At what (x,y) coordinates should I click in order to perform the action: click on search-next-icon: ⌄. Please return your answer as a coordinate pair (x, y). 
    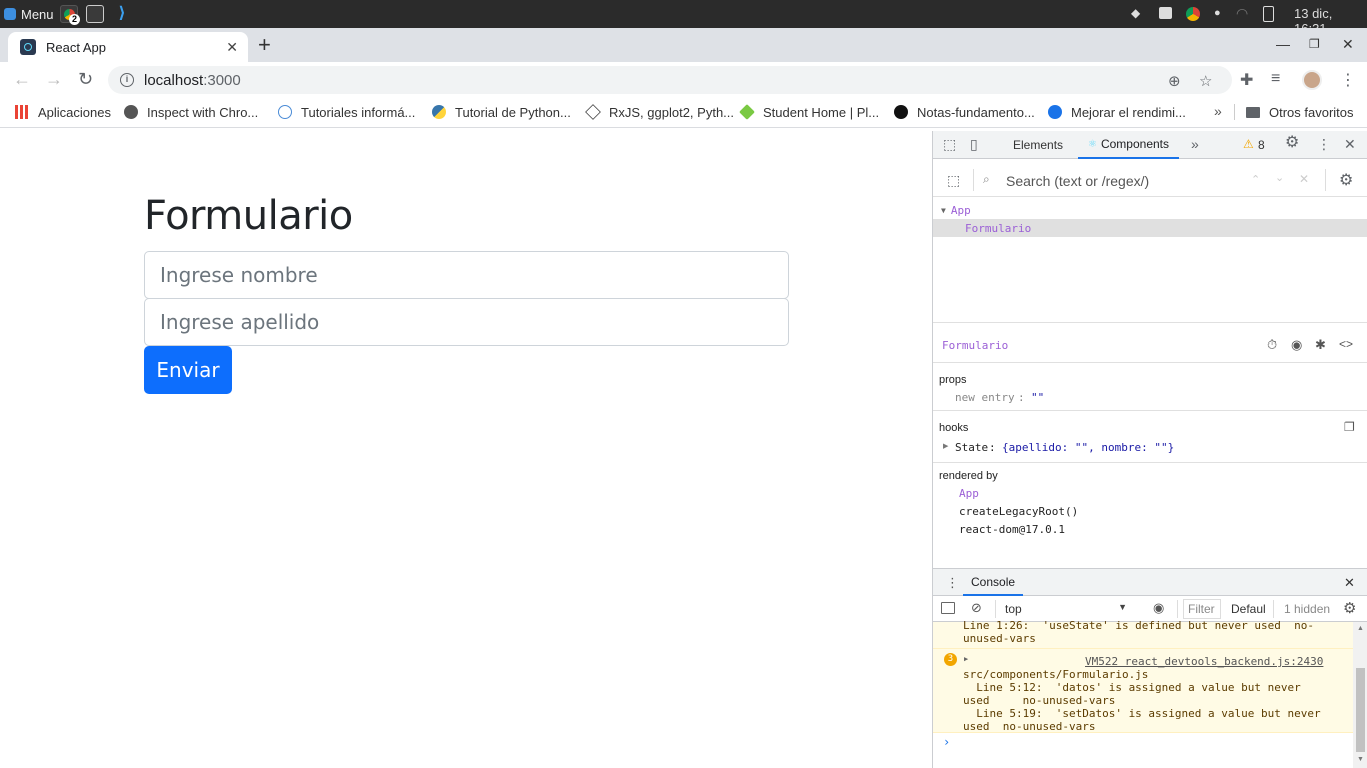
    Looking at the image, I should click on (1279, 177).